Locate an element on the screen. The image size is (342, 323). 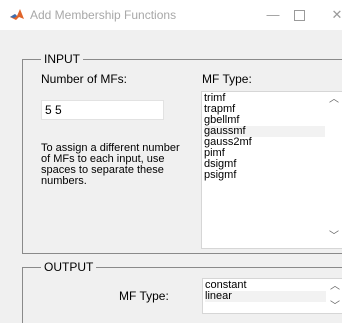
title-bar: Add Membership Functions — ✕ is located at coordinates (171, 15).